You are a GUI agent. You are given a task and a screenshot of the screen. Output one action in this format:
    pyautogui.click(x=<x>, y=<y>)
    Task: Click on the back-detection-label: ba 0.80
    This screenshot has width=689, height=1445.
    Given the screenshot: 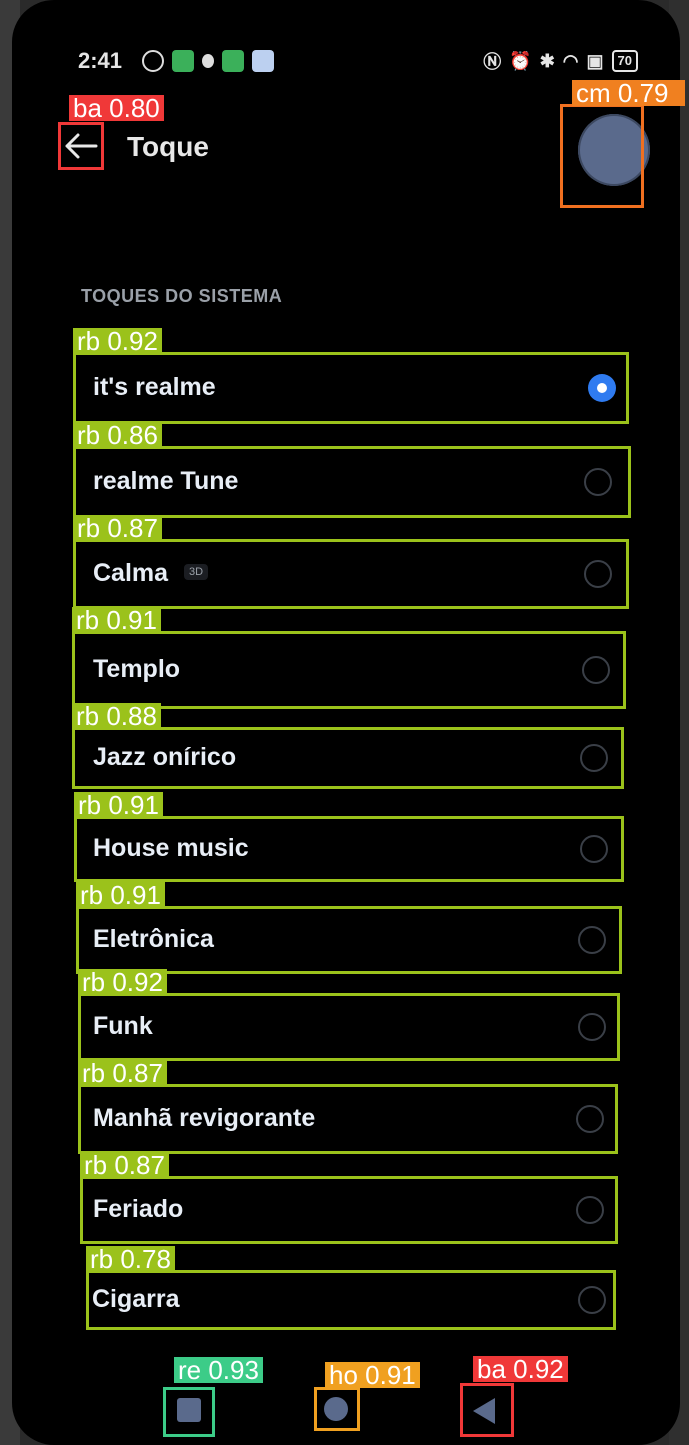 What is the action you would take?
    pyautogui.click(x=116, y=108)
    